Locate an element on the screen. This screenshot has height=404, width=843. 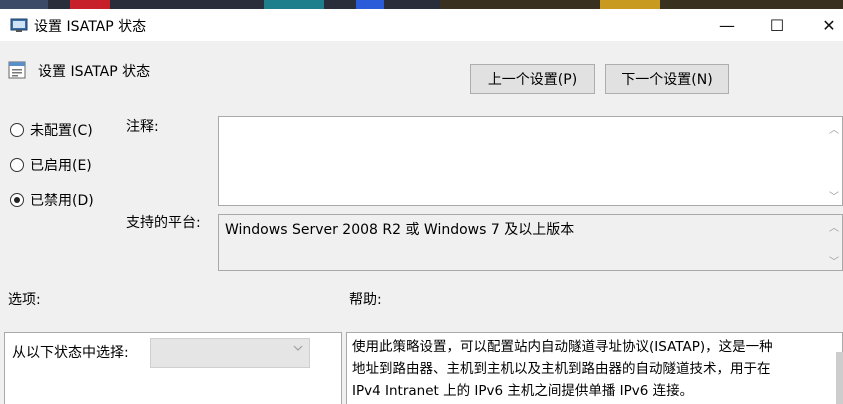
platform-value: Windows Server 2008 R2 或 Windows 7 及以上版本 is located at coordinates (400, 230).